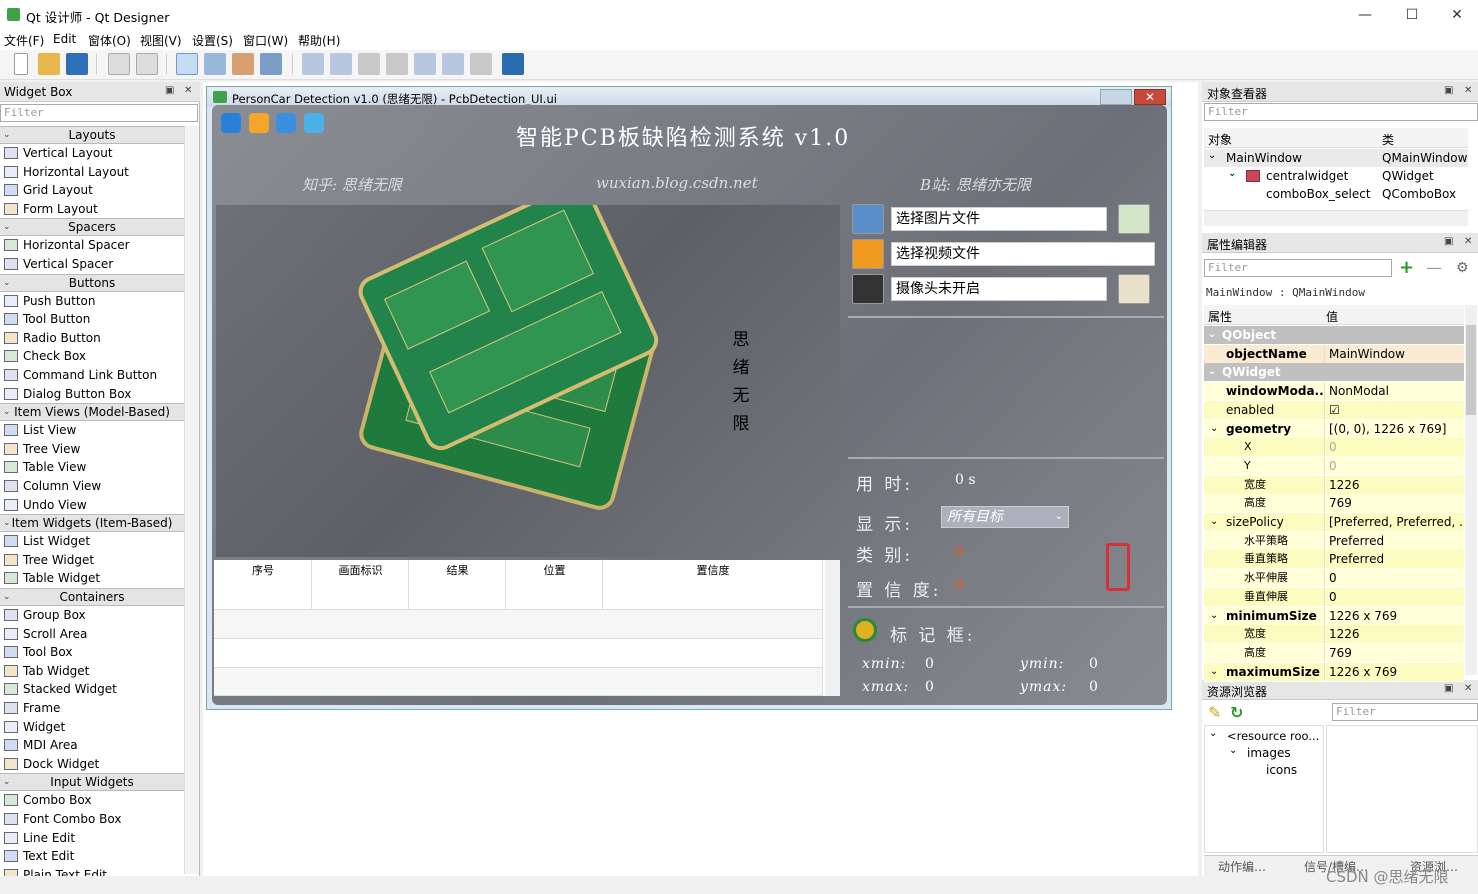  I want to click on user-icon, so click(286, 123).